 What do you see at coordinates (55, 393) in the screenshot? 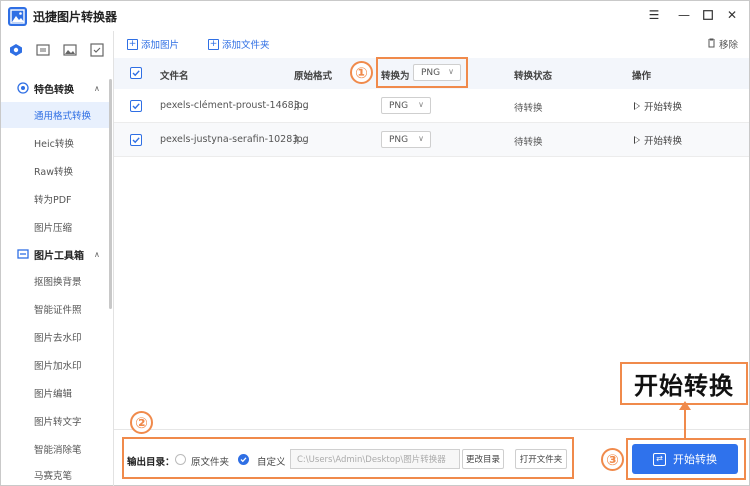
I see `sidebar-item-edit: 图片编辑` at bounding box center [55, 393].